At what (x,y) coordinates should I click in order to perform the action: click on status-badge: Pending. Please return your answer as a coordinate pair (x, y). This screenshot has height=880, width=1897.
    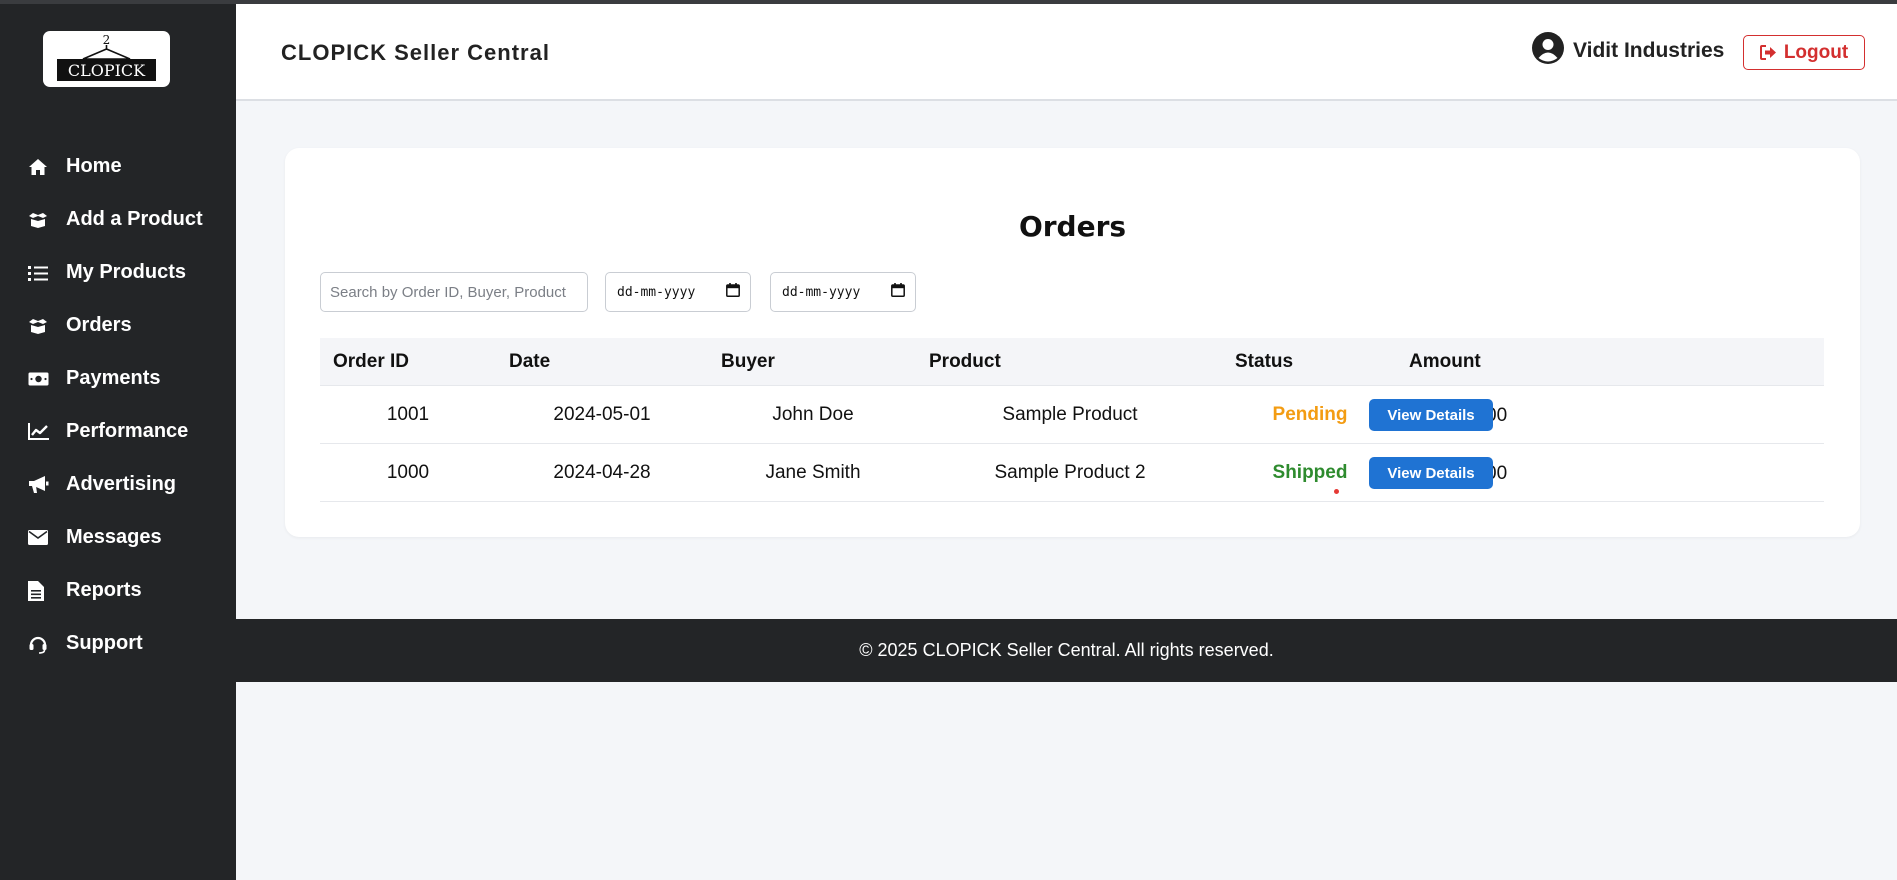
    Looking at the image, I should click on (1310, 414).